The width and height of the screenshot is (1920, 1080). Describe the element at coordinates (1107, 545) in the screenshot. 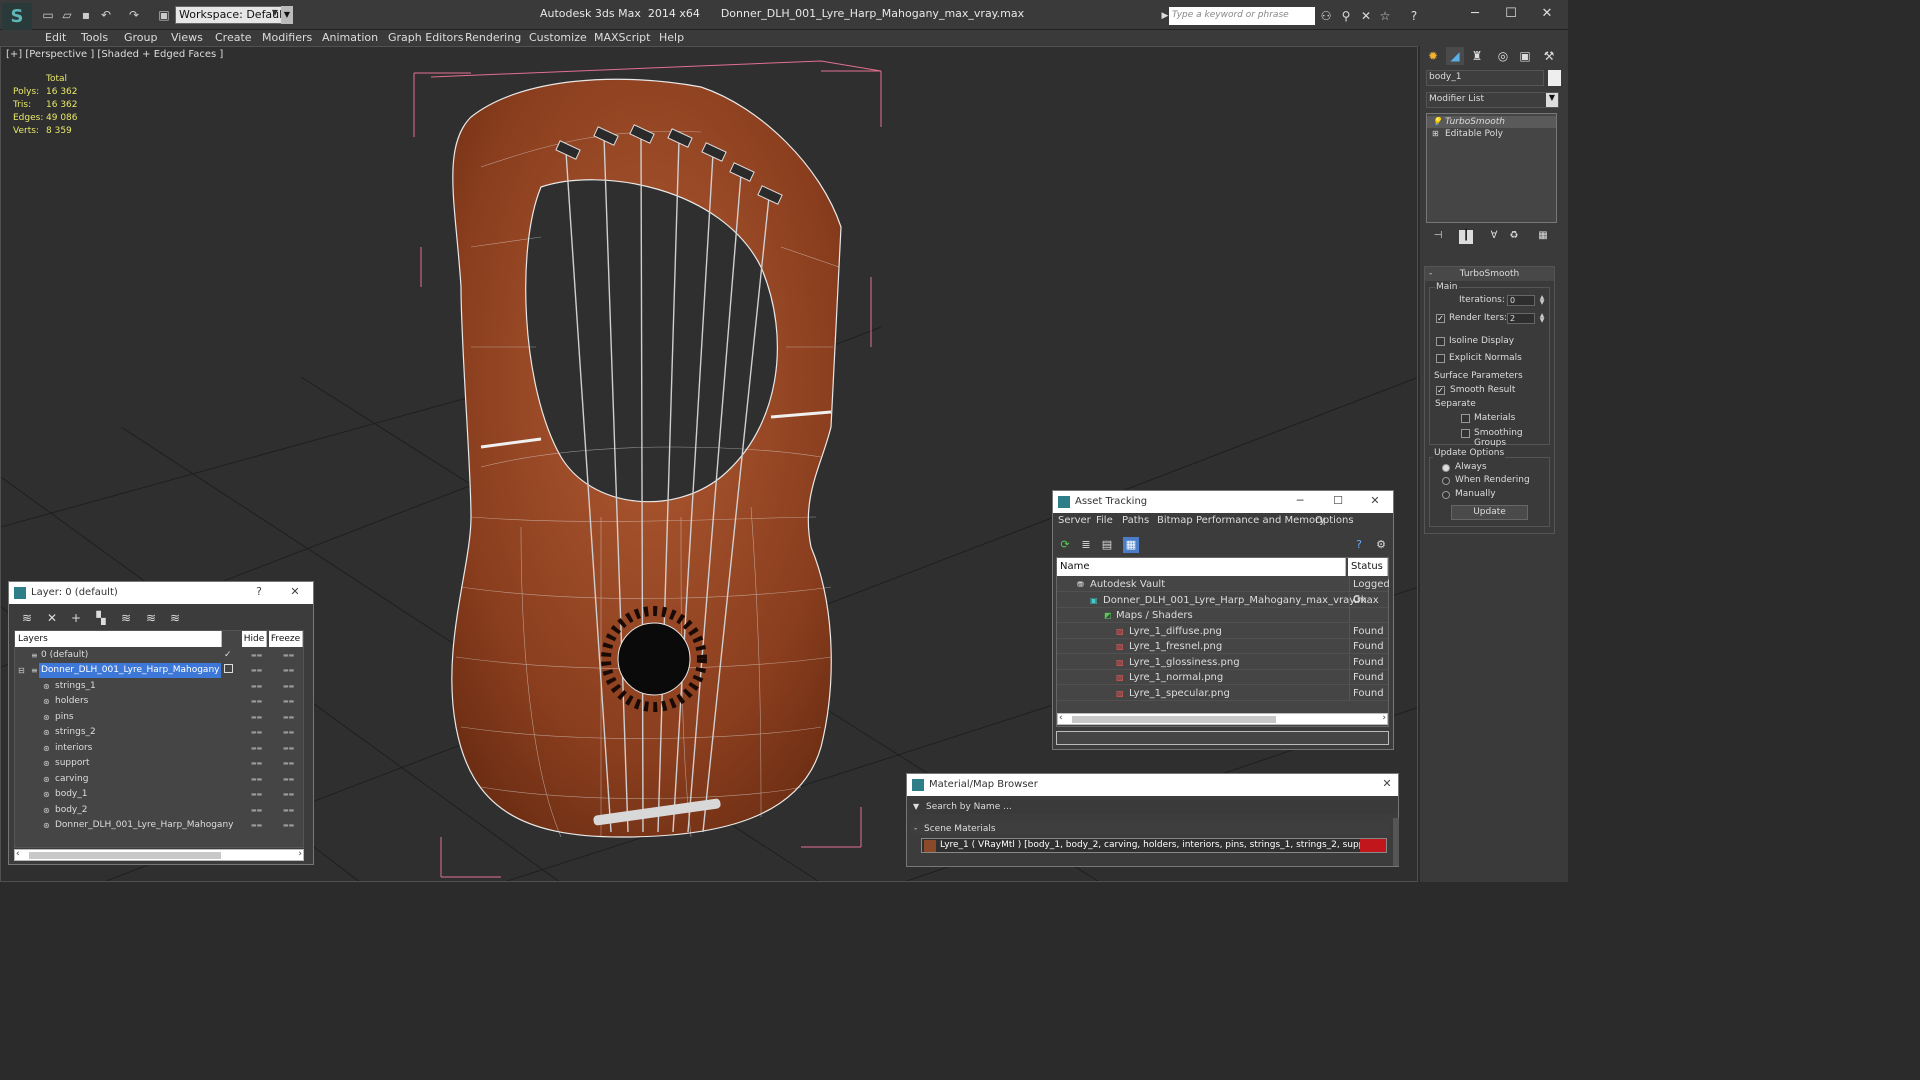

I see `table-view-icon: ▤` at that location.